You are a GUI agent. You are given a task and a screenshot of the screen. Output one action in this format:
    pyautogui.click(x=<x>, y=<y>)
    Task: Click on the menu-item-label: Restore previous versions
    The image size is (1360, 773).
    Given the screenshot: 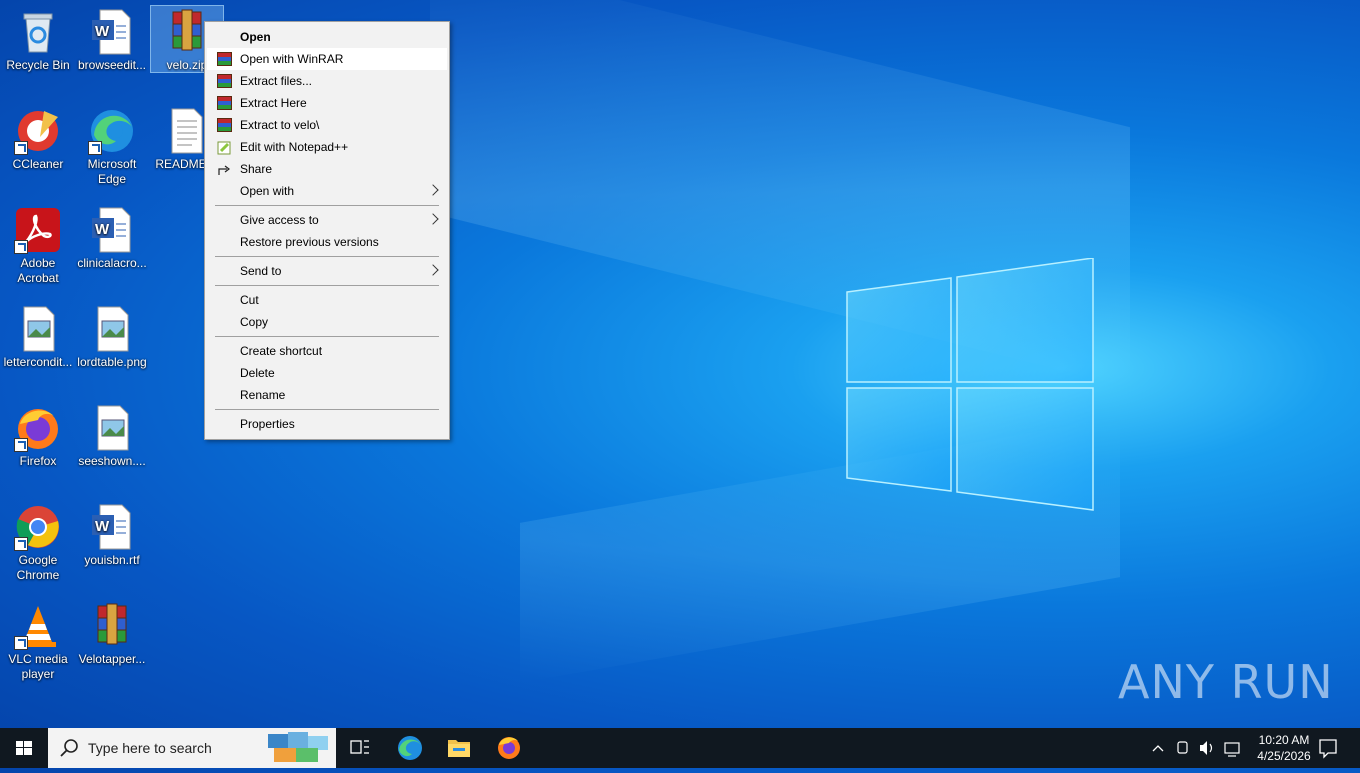 What is the action you would take?
    pyautogui.click(x=309, y=242)
    